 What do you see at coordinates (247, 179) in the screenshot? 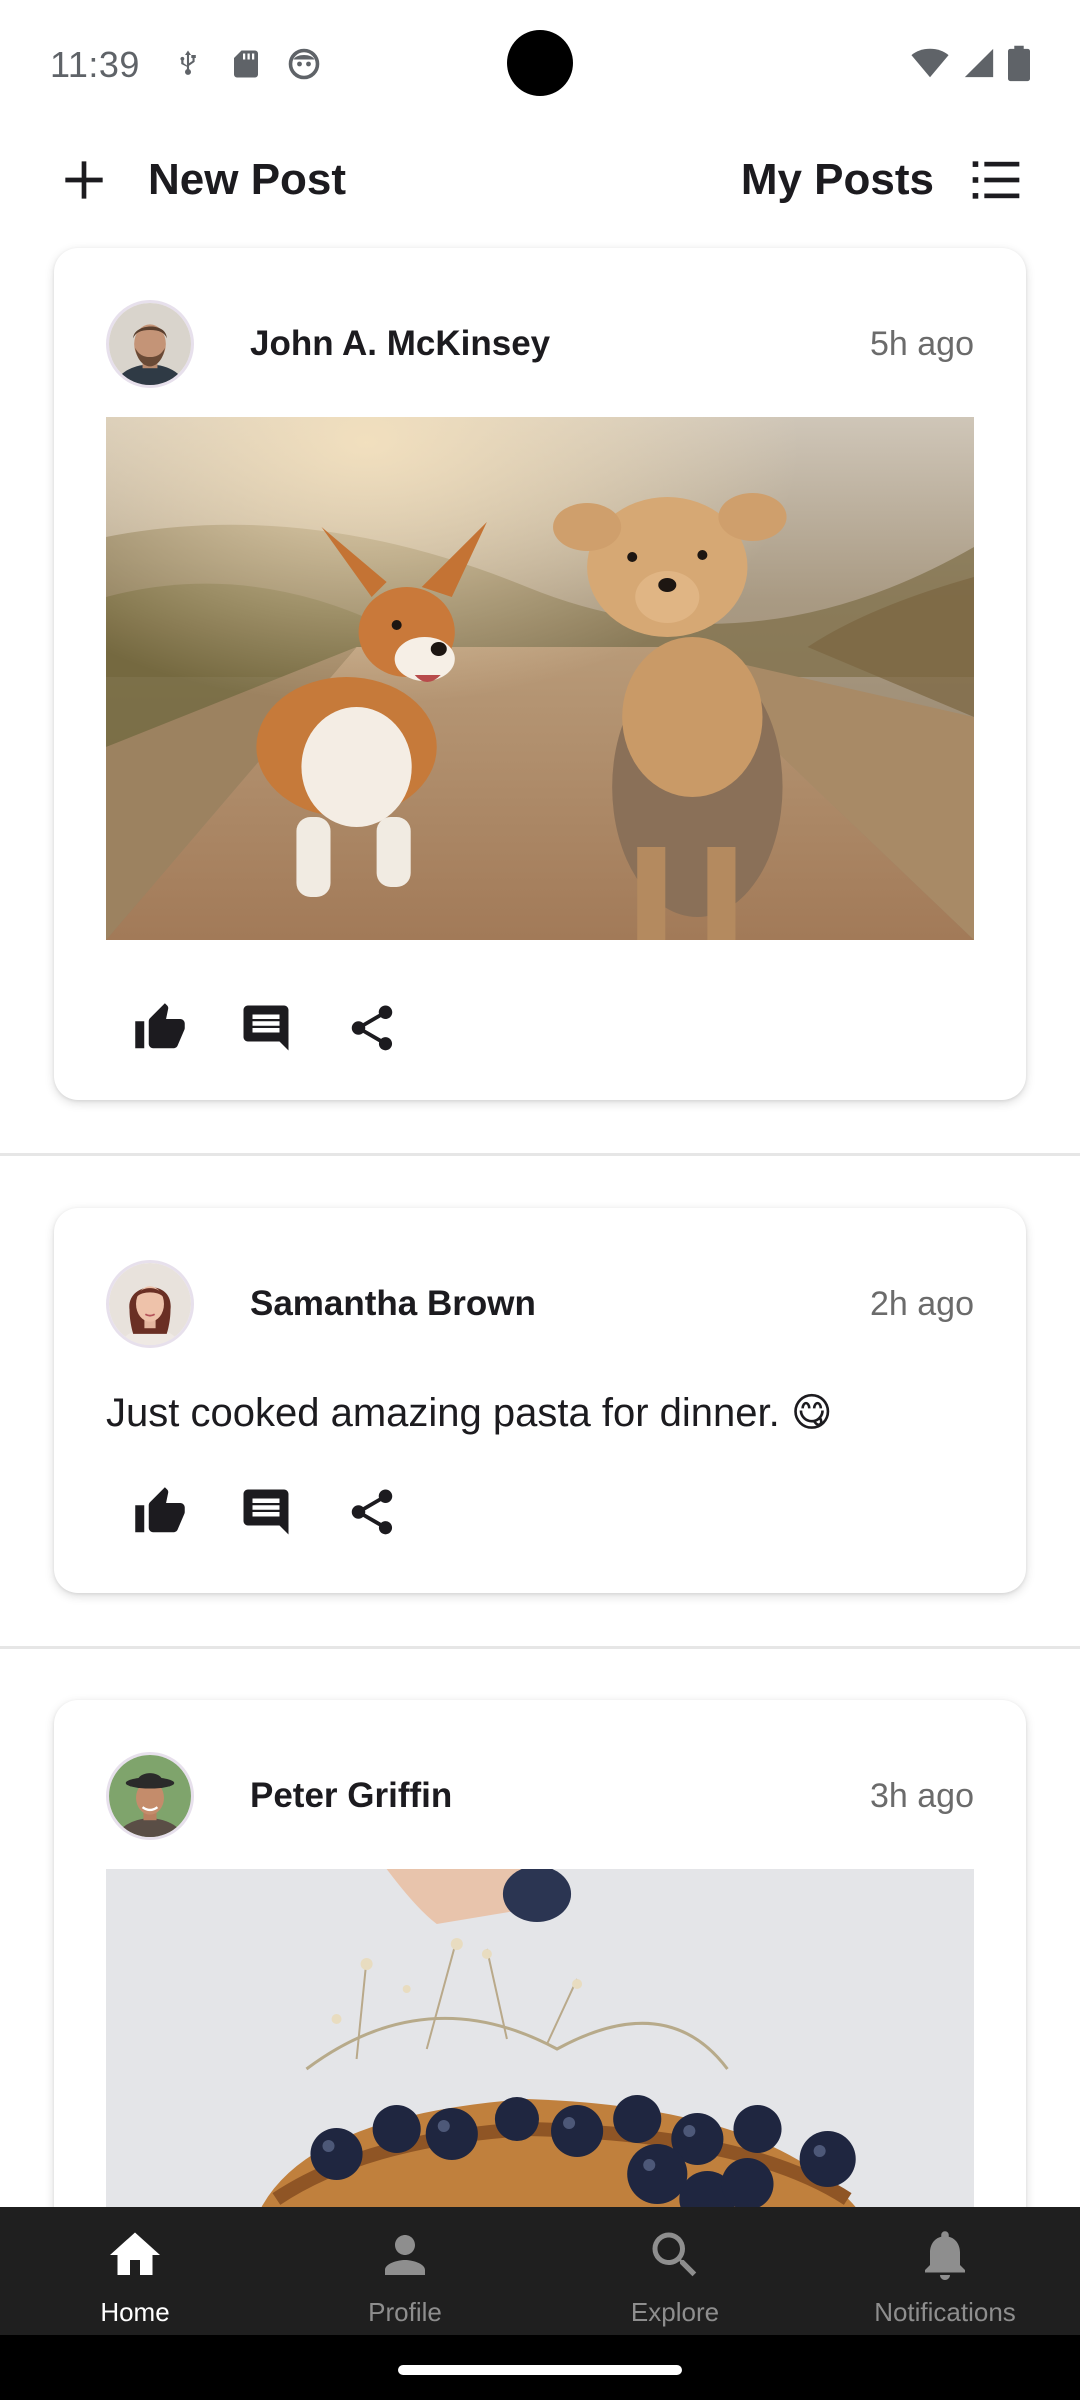
I see `new-post-label: New Post` at bounding box center [247, 179].